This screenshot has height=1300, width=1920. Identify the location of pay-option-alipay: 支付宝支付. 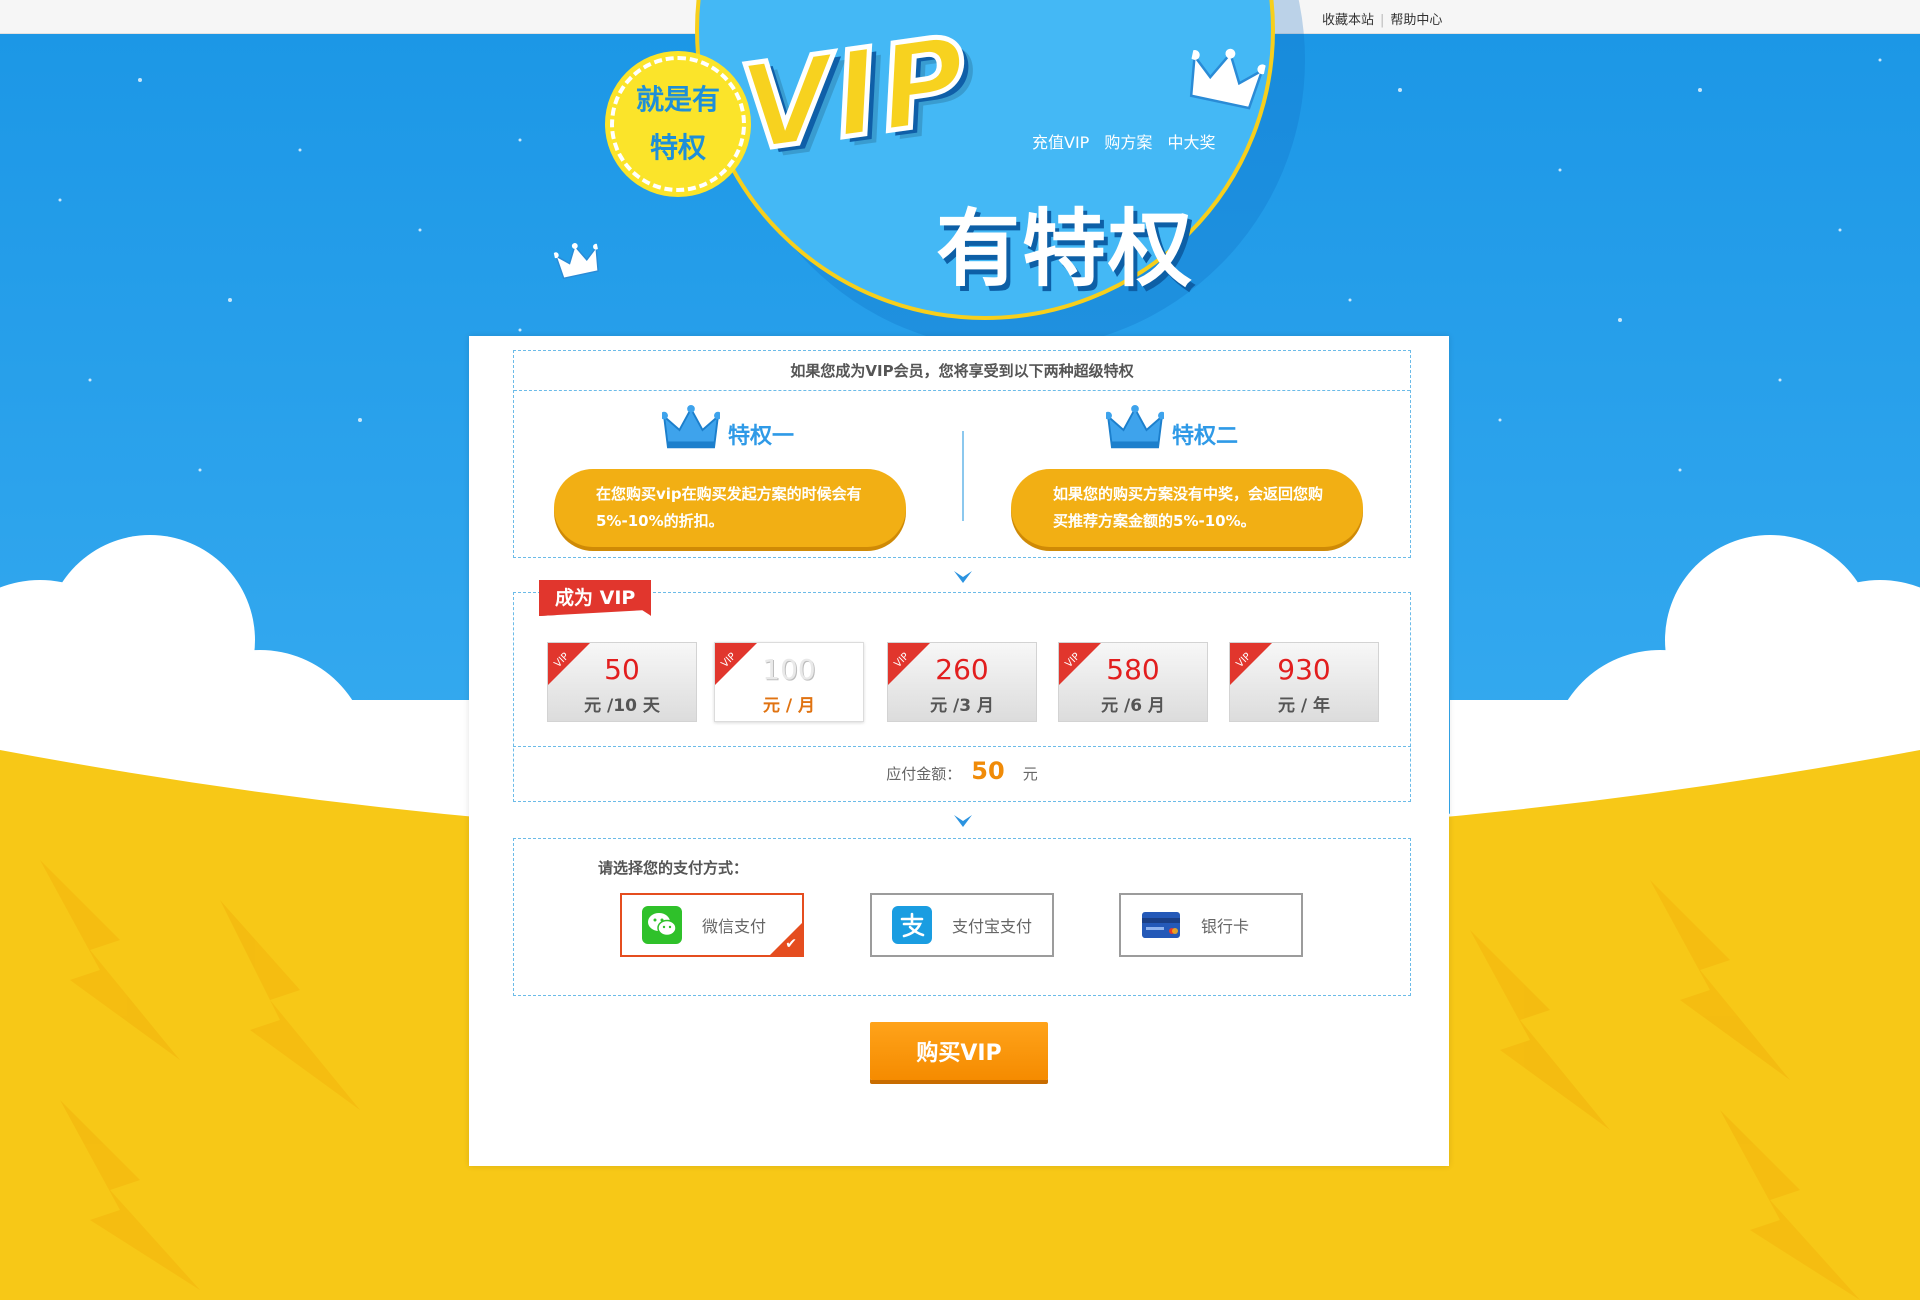
(962, 925).